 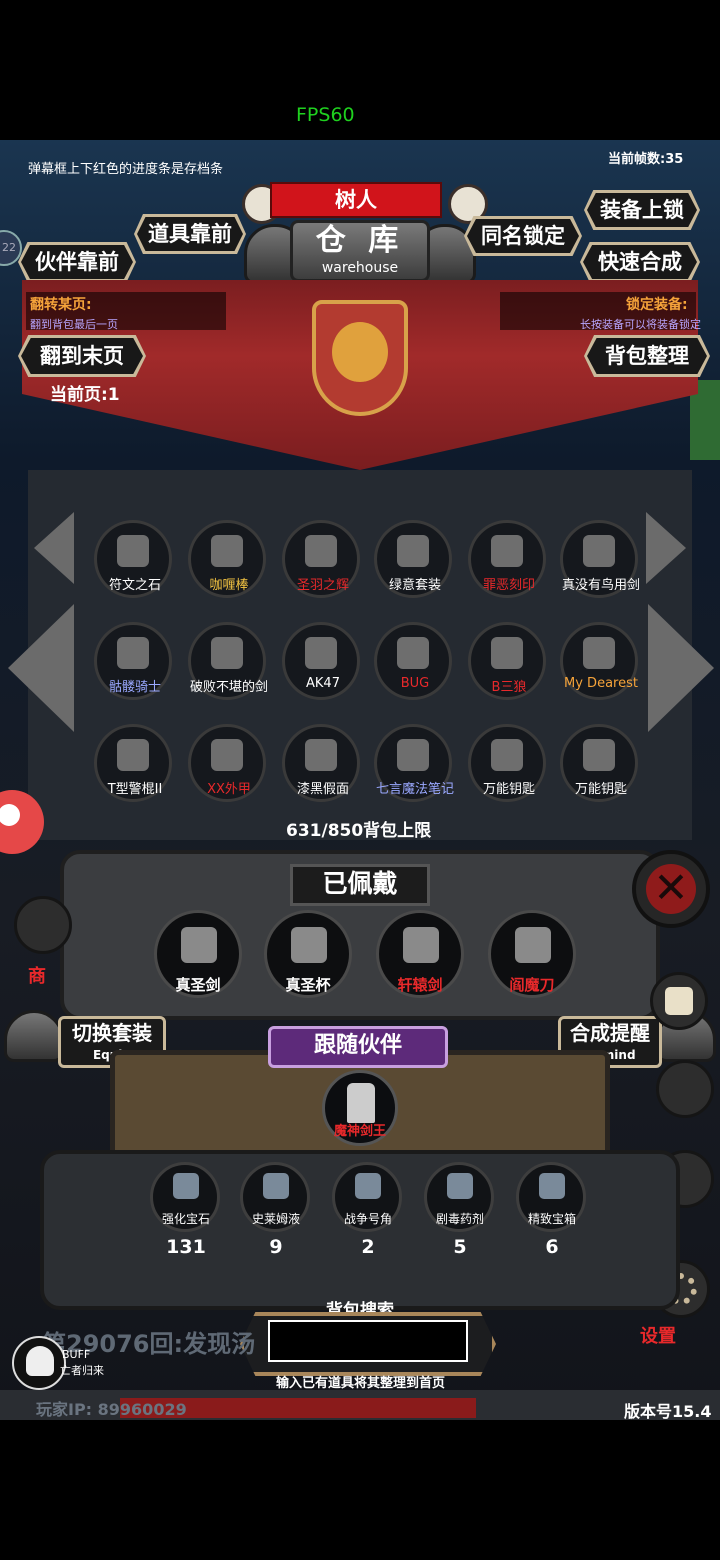 I want to click on dark-orb-icon, so click(x=599, y=653).